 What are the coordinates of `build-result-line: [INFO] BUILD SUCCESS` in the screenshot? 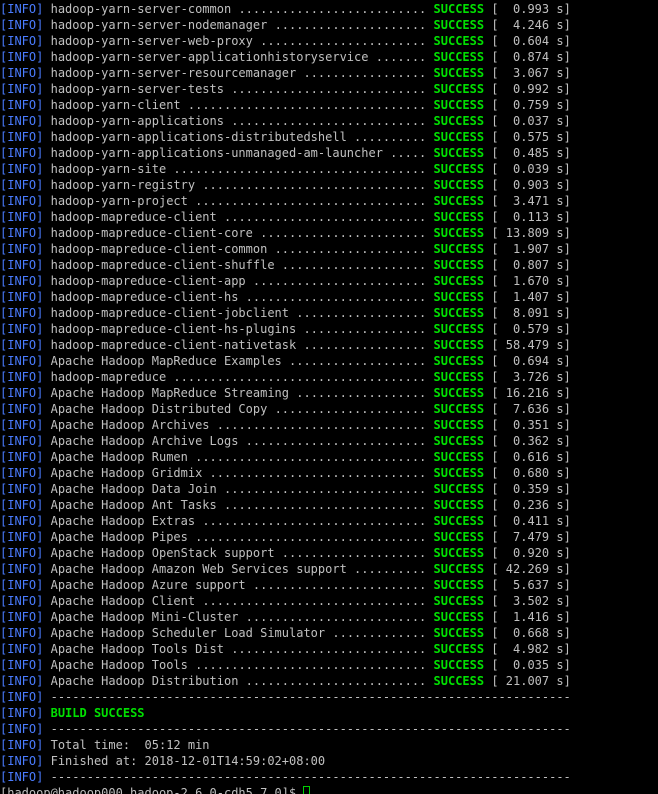 It's located at (329, 713).